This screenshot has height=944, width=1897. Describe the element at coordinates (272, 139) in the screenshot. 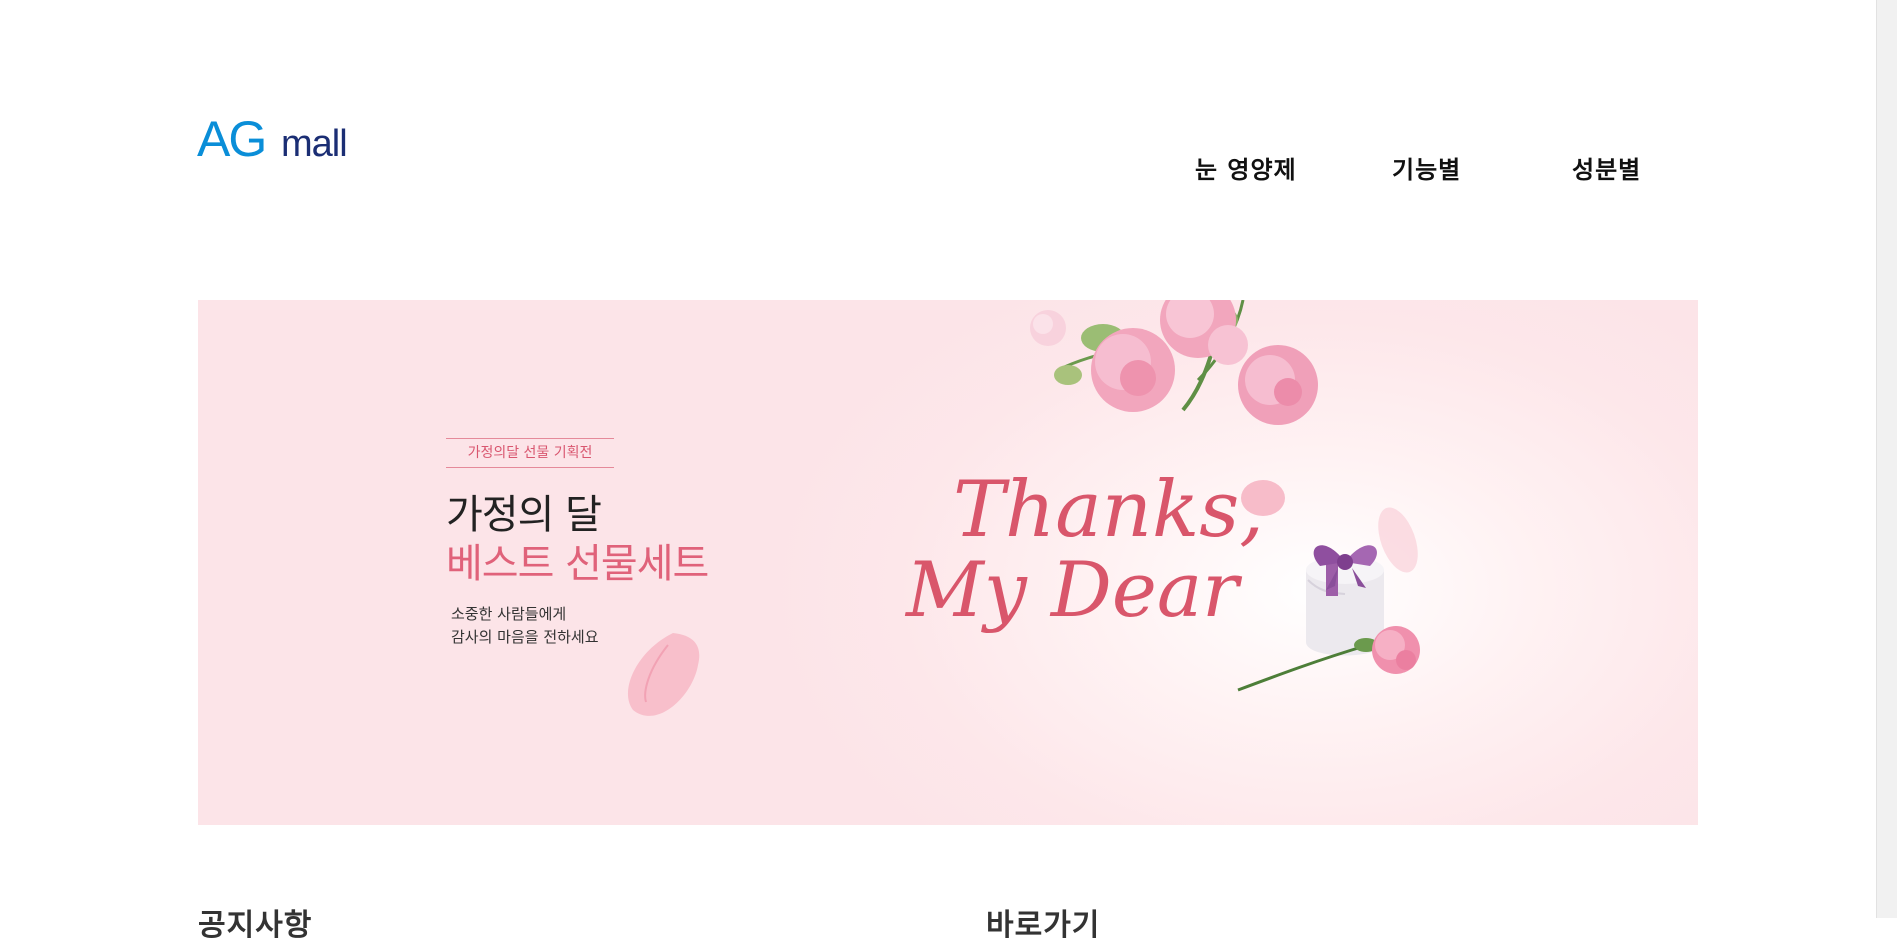

I see `logo-svg: AG mall` at that location.